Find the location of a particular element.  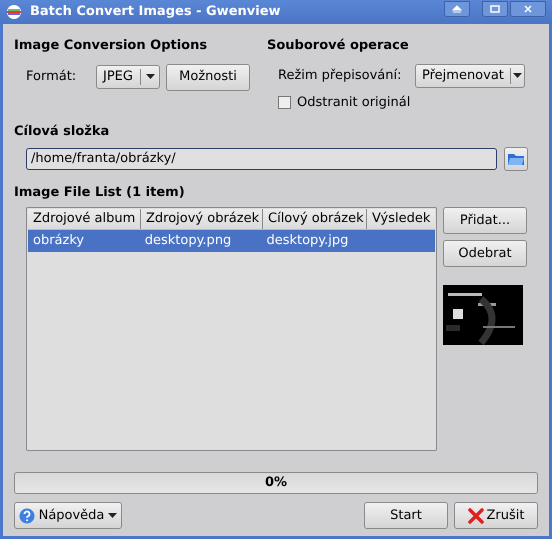

folder-icon is located at coordinates (516, 158).